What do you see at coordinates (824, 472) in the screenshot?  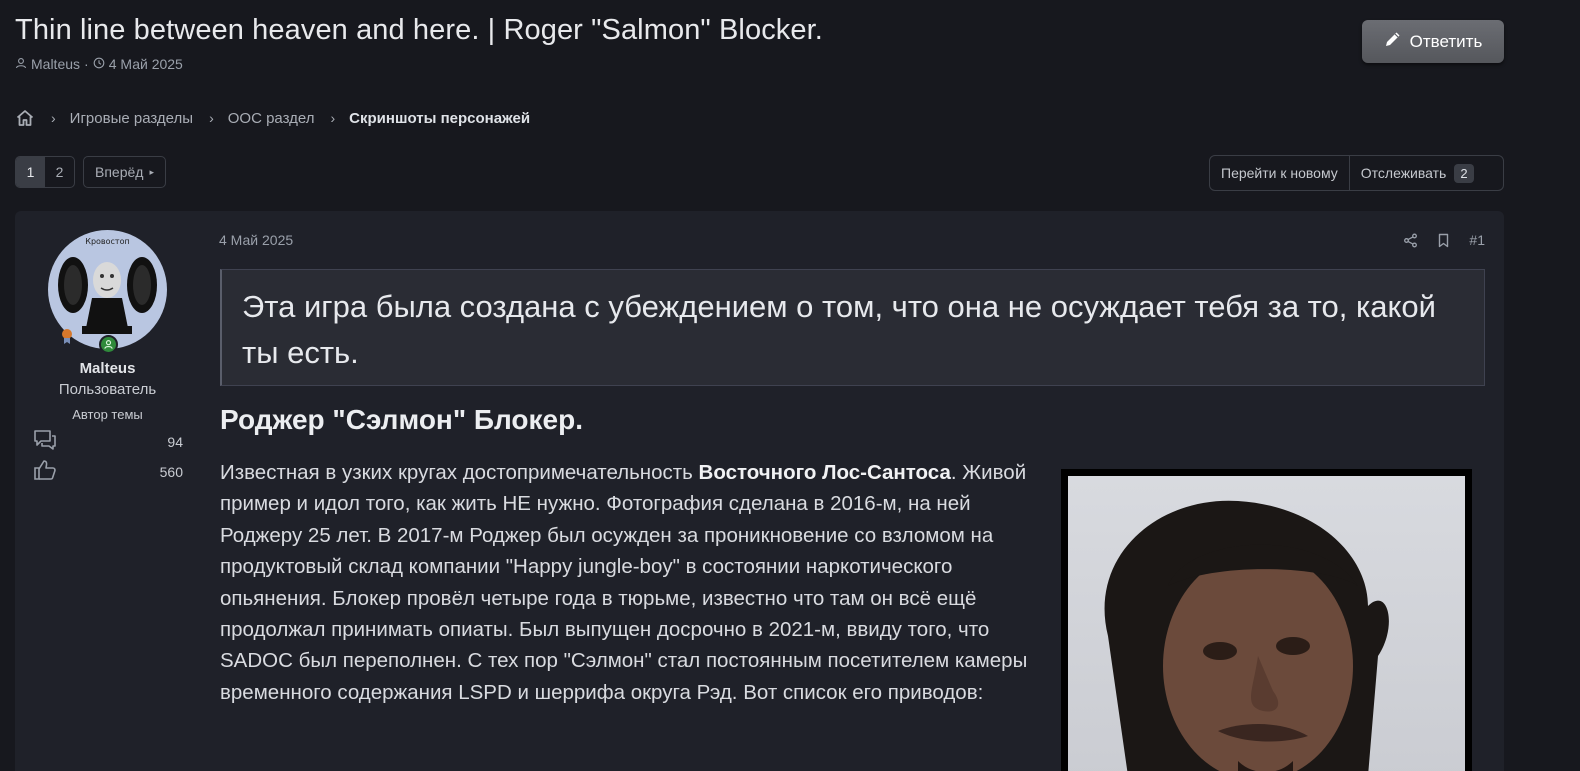 I see `post-body-bold-place: Восточного Лос-Сантоса` at bounding box center [824, 472].